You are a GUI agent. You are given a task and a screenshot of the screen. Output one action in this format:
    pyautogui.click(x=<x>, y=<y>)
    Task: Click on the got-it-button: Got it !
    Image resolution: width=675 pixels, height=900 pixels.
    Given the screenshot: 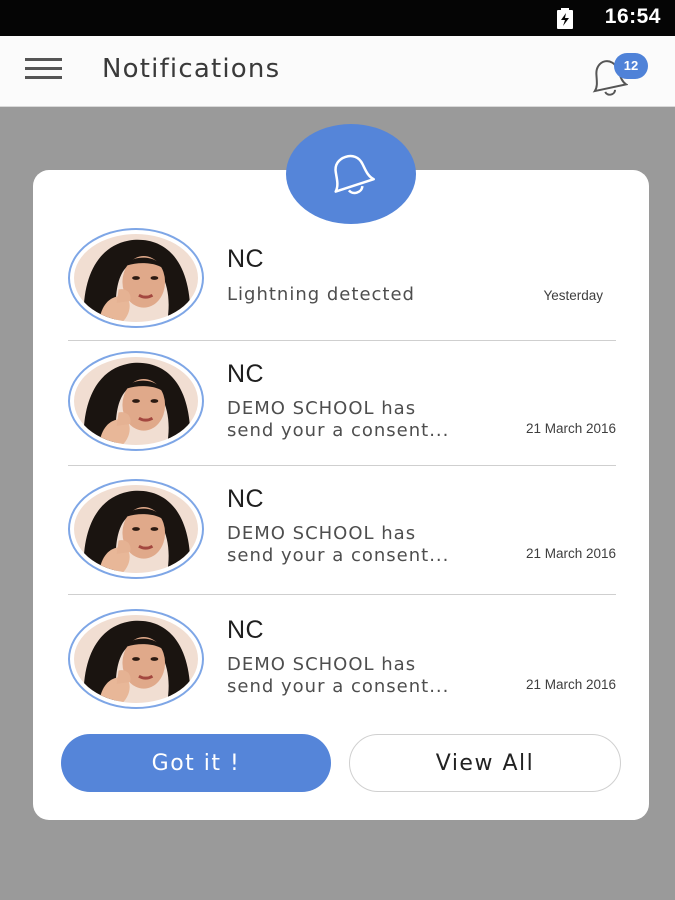 What is the action you would take?
    pyautogui.click(x=196, y=763)
    